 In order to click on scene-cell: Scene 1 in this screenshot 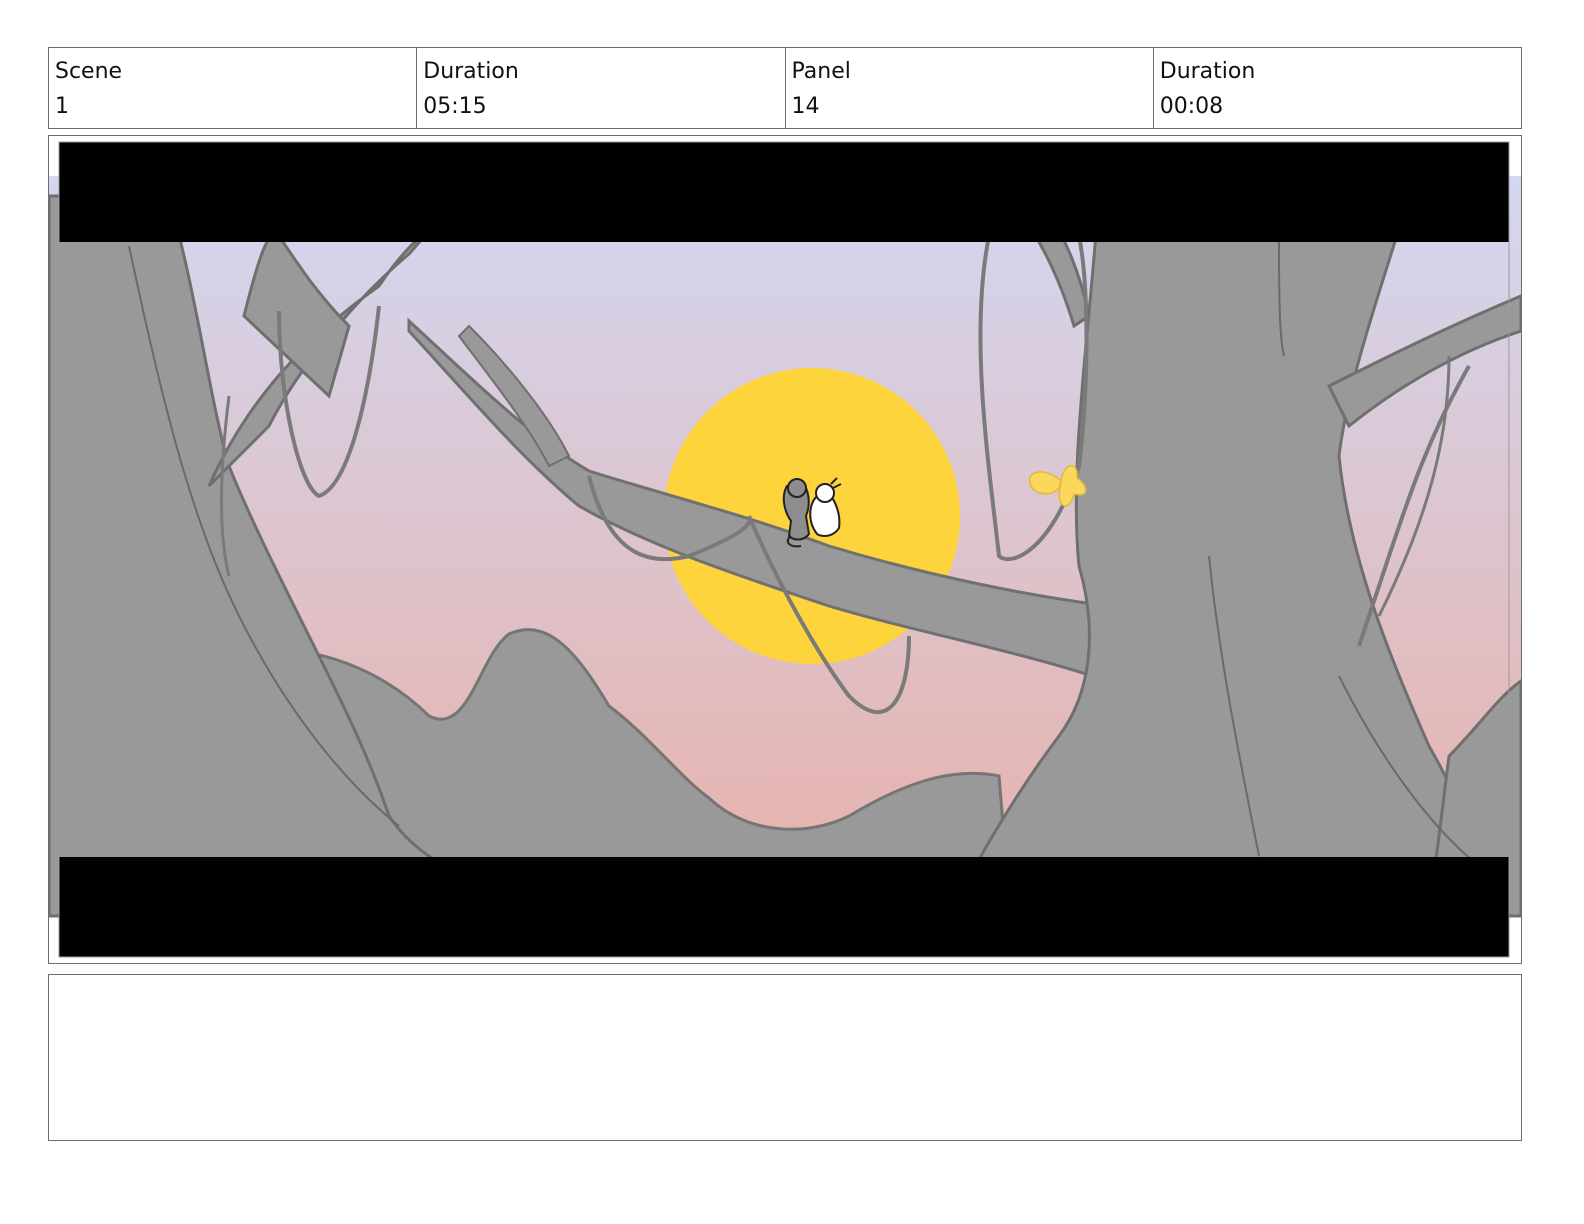, I will do `click(233, 88)`.